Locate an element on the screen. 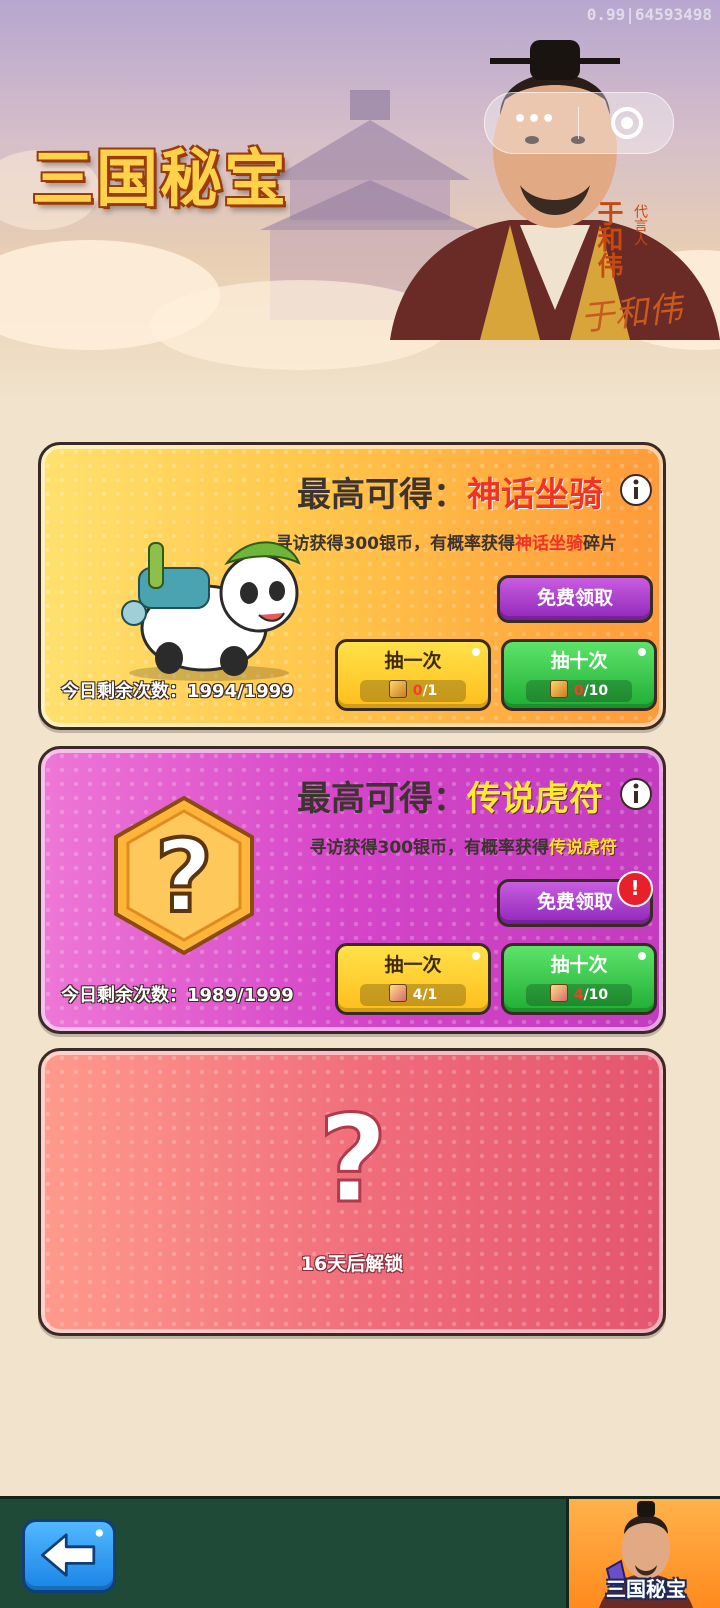  draw-ten-button: 抽十次 4/10 is located at coordinates (579, 979).